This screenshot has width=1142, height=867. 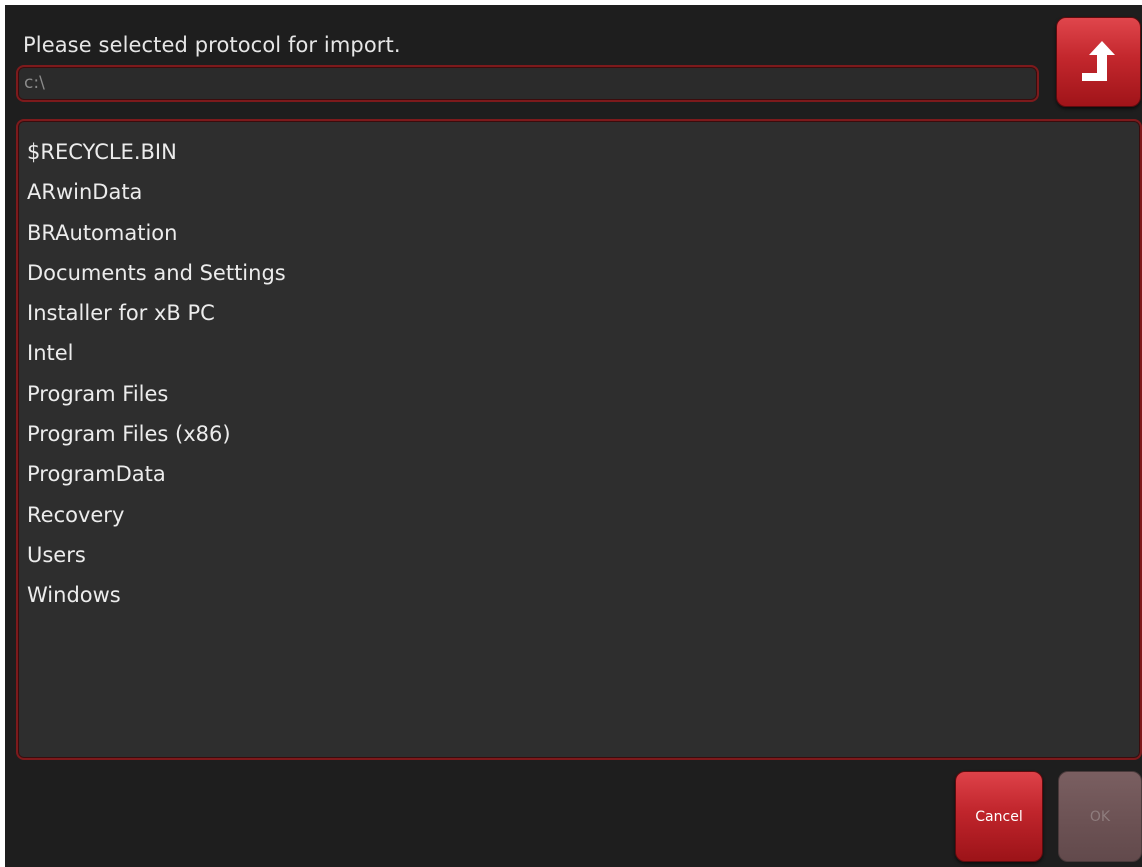 What do you see at coordinates (999, 816) in the screenshot?
I see `cancel-button: Cancel` at bounding box center [999, 816].